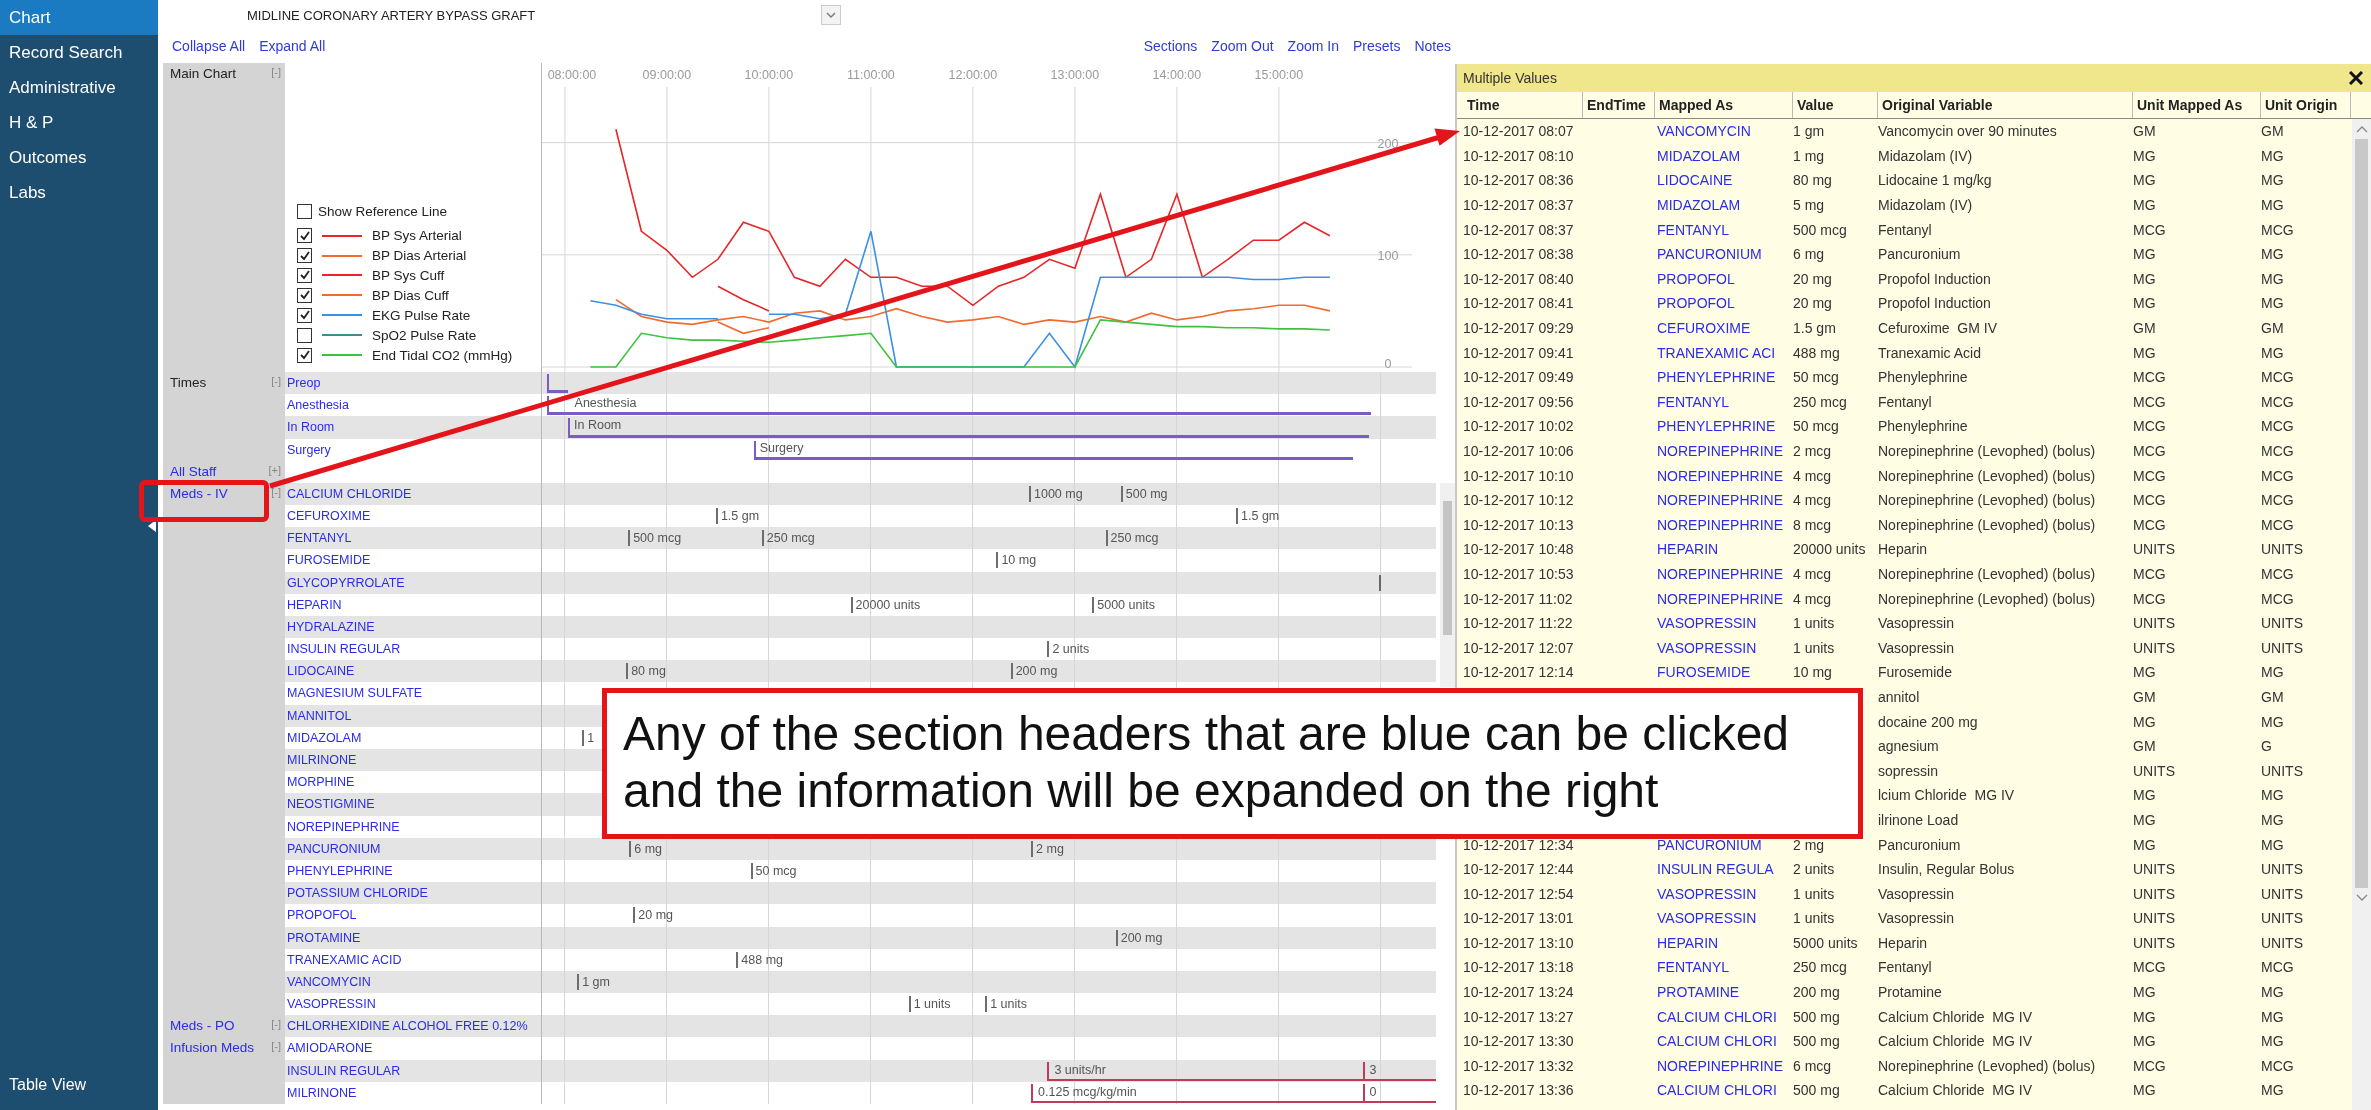  I want to click on value-cell-text: 80 mg, so click(1813, 180).